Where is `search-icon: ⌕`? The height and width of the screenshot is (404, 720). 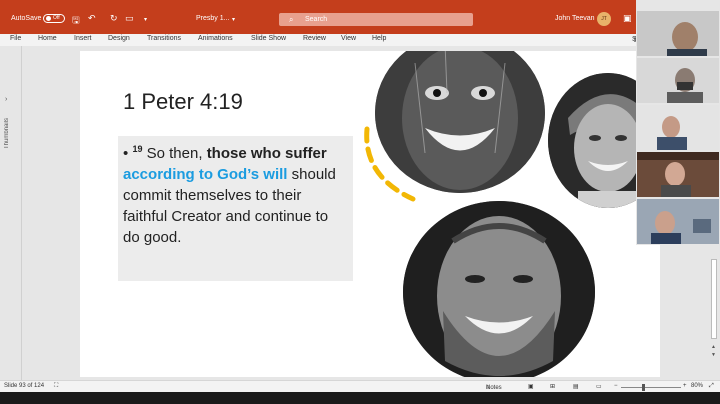
search-icon: ⌕ is located at coordinates (291, 19).